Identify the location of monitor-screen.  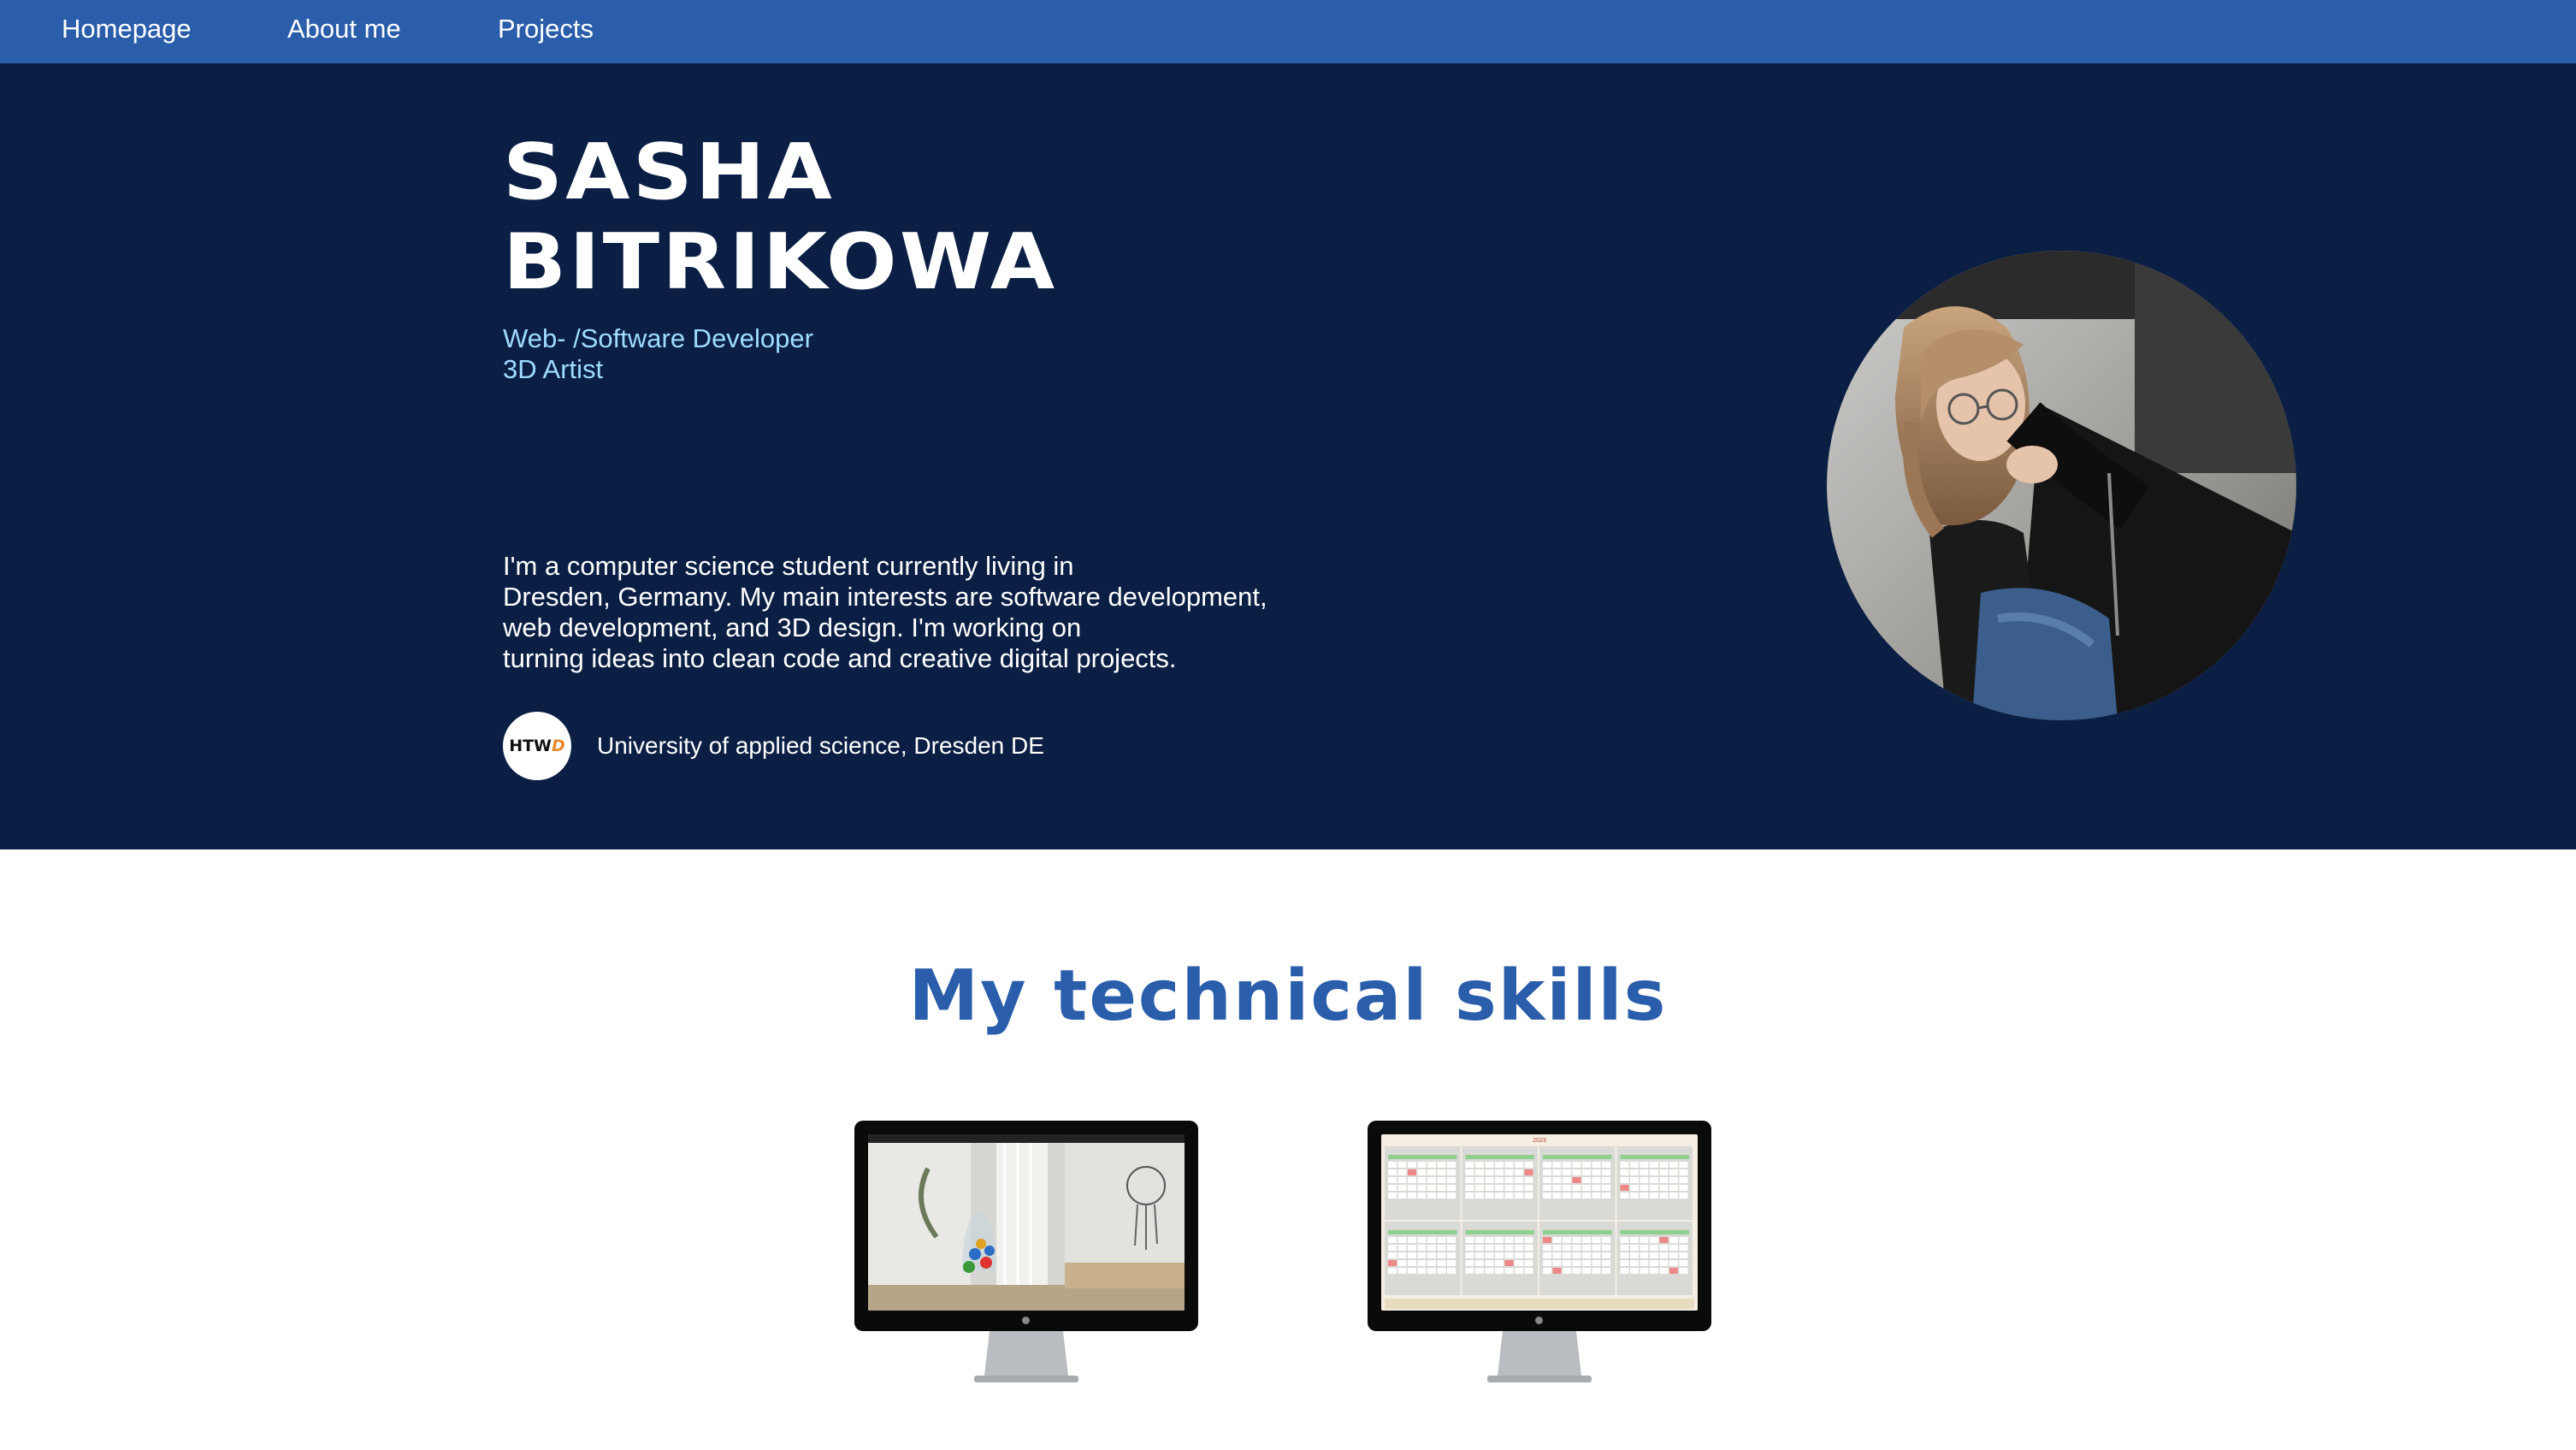
(1026, 1226).